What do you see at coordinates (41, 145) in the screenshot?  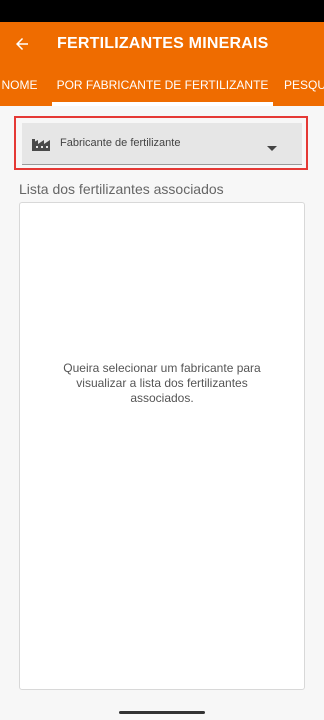 I see `factory-icon` at bounding box center [41, 145].